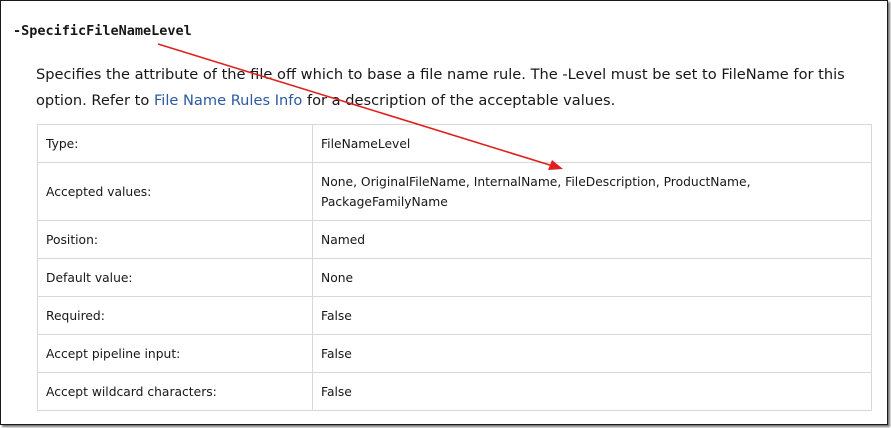  What do you see at coordinates (592, 143) in the screenshot?
I see `type-value: FileNameLevel` at bounding box center [592, 143].